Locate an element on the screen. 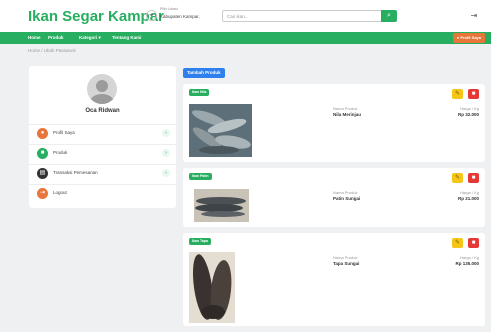 The width and height of the screenshot is (491, 332). category-badge: Ikan Patin is located at coordinates (200, 176).